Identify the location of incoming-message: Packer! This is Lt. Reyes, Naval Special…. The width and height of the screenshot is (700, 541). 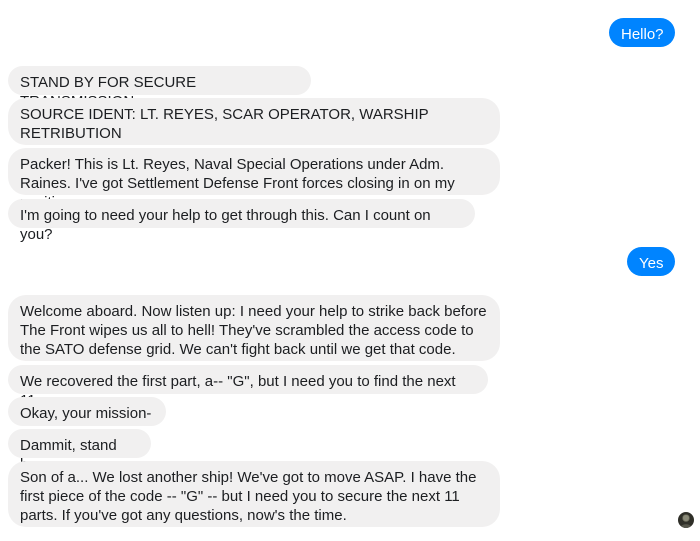
(254, 179).